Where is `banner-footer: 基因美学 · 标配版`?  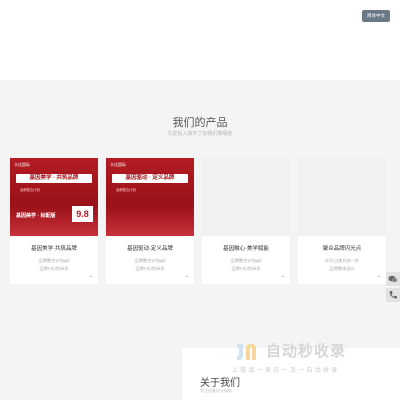
banner-footer: 基因美学 · 标配版 is located at coordinates (36, 216).